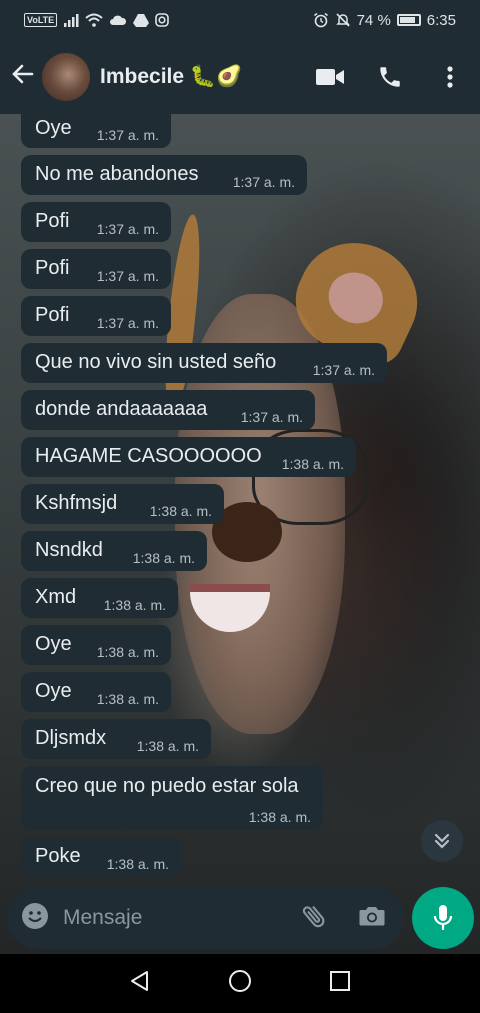 The height and width of the screenshot is (1013, 480). Describe the element at coordinates (390, 77) in the screenshot. I see `phone-call-icon` at that location.